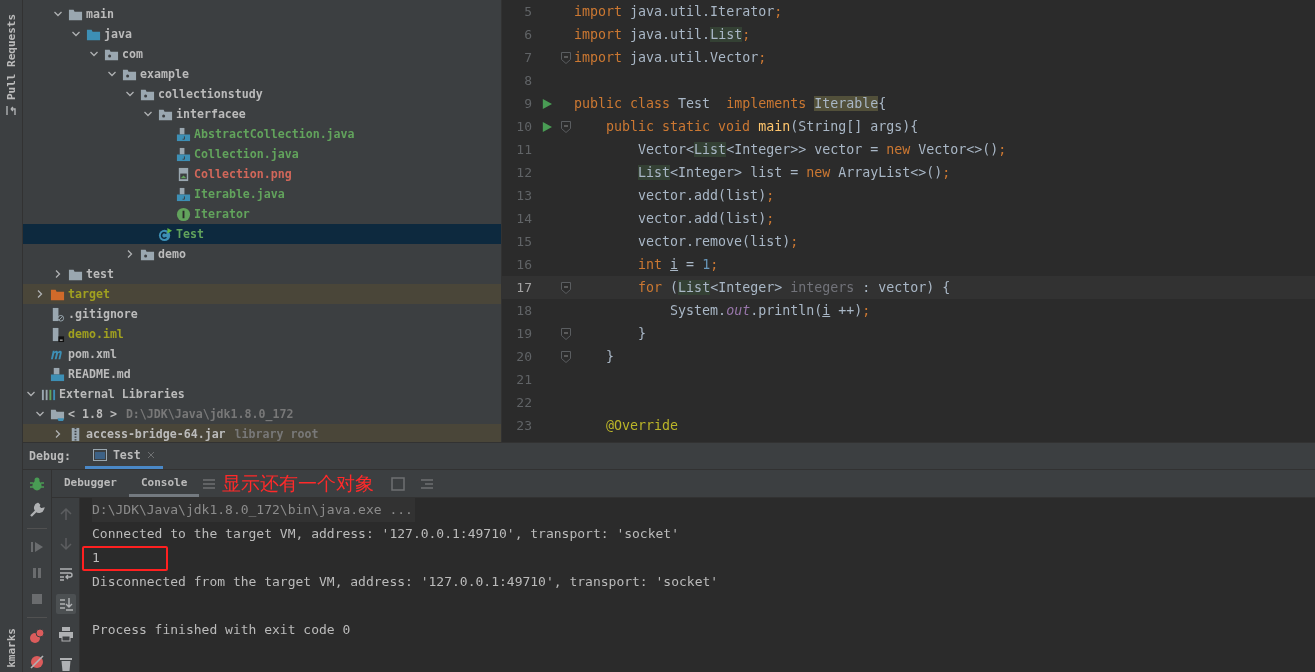 The height and width of the screenshot is (672, 1315). I want to click on bug-icon, so click(37, 484).